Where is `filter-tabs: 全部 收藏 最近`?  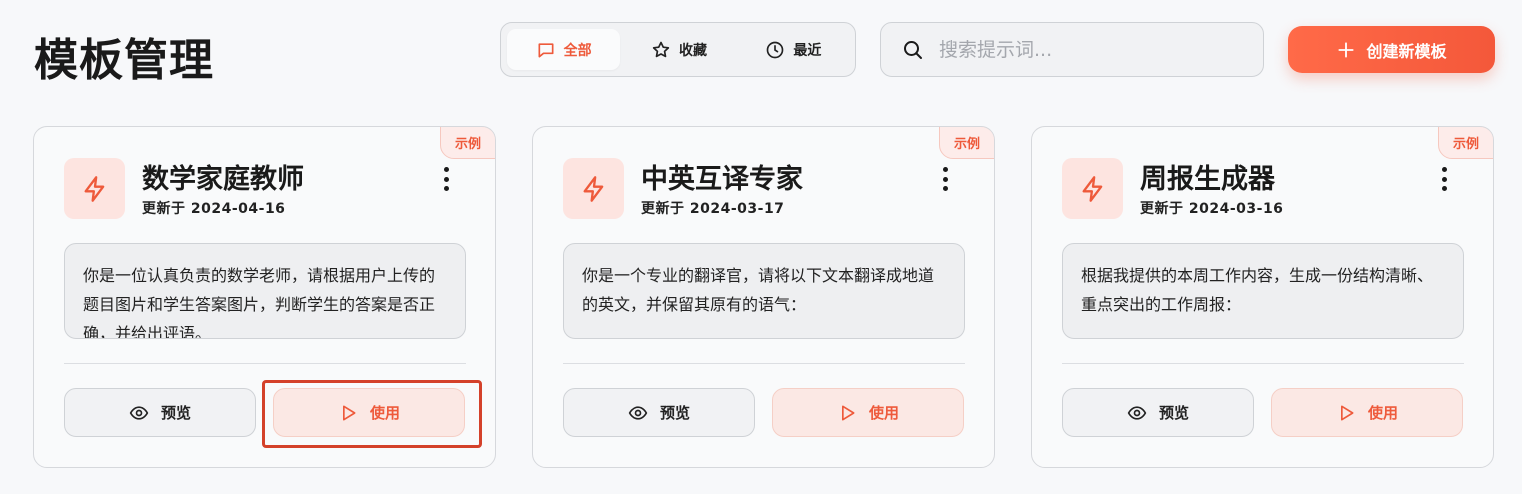 filter-tabs: 全部 收藏 最近 is located at coordinates (678, 49).